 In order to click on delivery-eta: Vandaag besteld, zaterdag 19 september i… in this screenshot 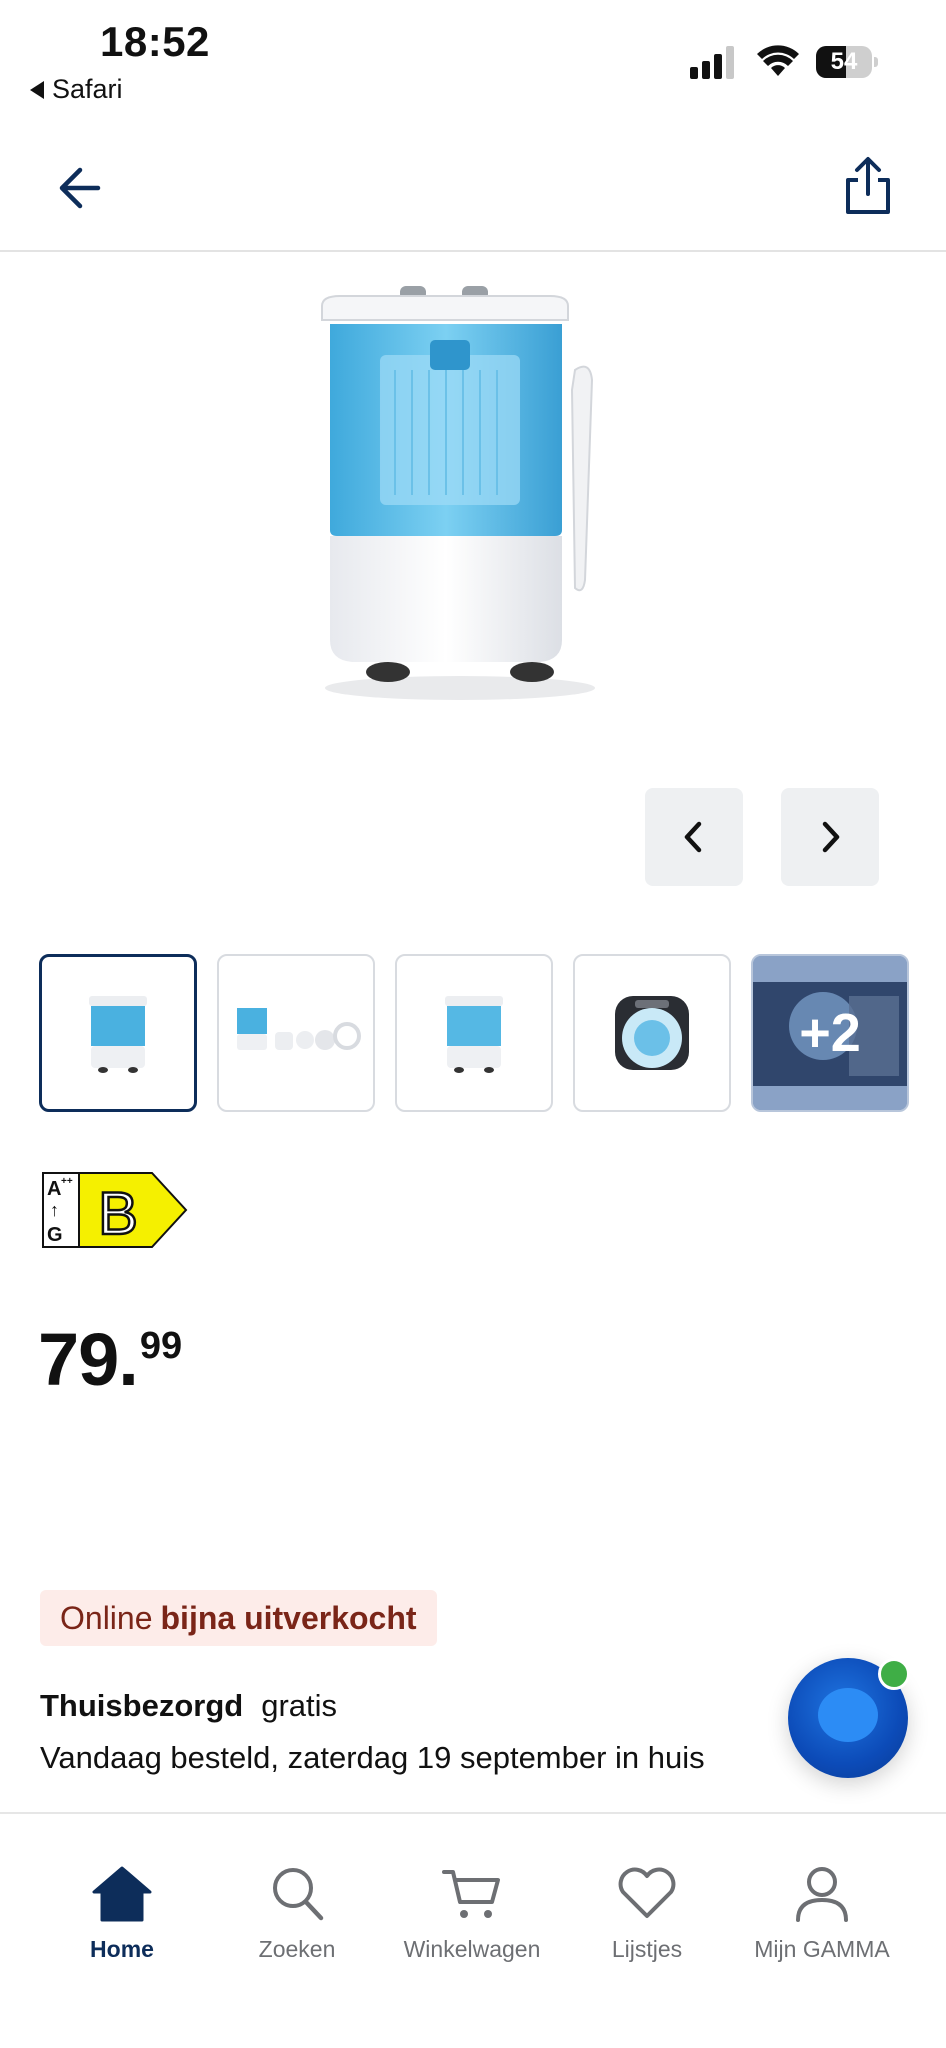, I will do `click(372, 1757)`.